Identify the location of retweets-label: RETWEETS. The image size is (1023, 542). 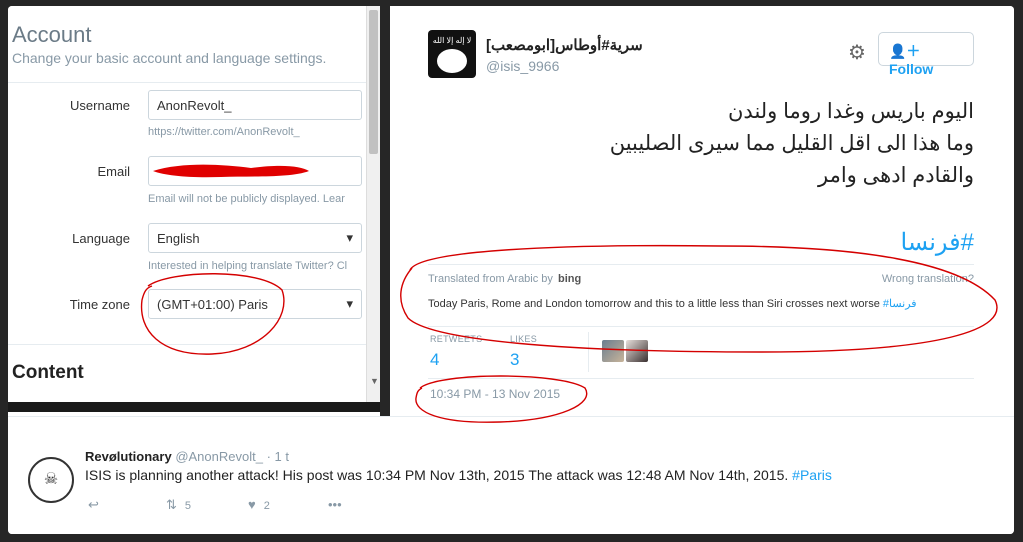
(456, 339).